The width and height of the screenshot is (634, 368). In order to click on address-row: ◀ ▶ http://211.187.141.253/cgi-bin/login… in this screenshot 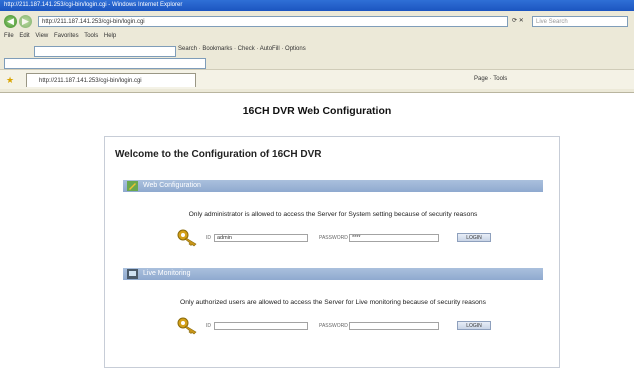, I will do `click(317, 22)`.